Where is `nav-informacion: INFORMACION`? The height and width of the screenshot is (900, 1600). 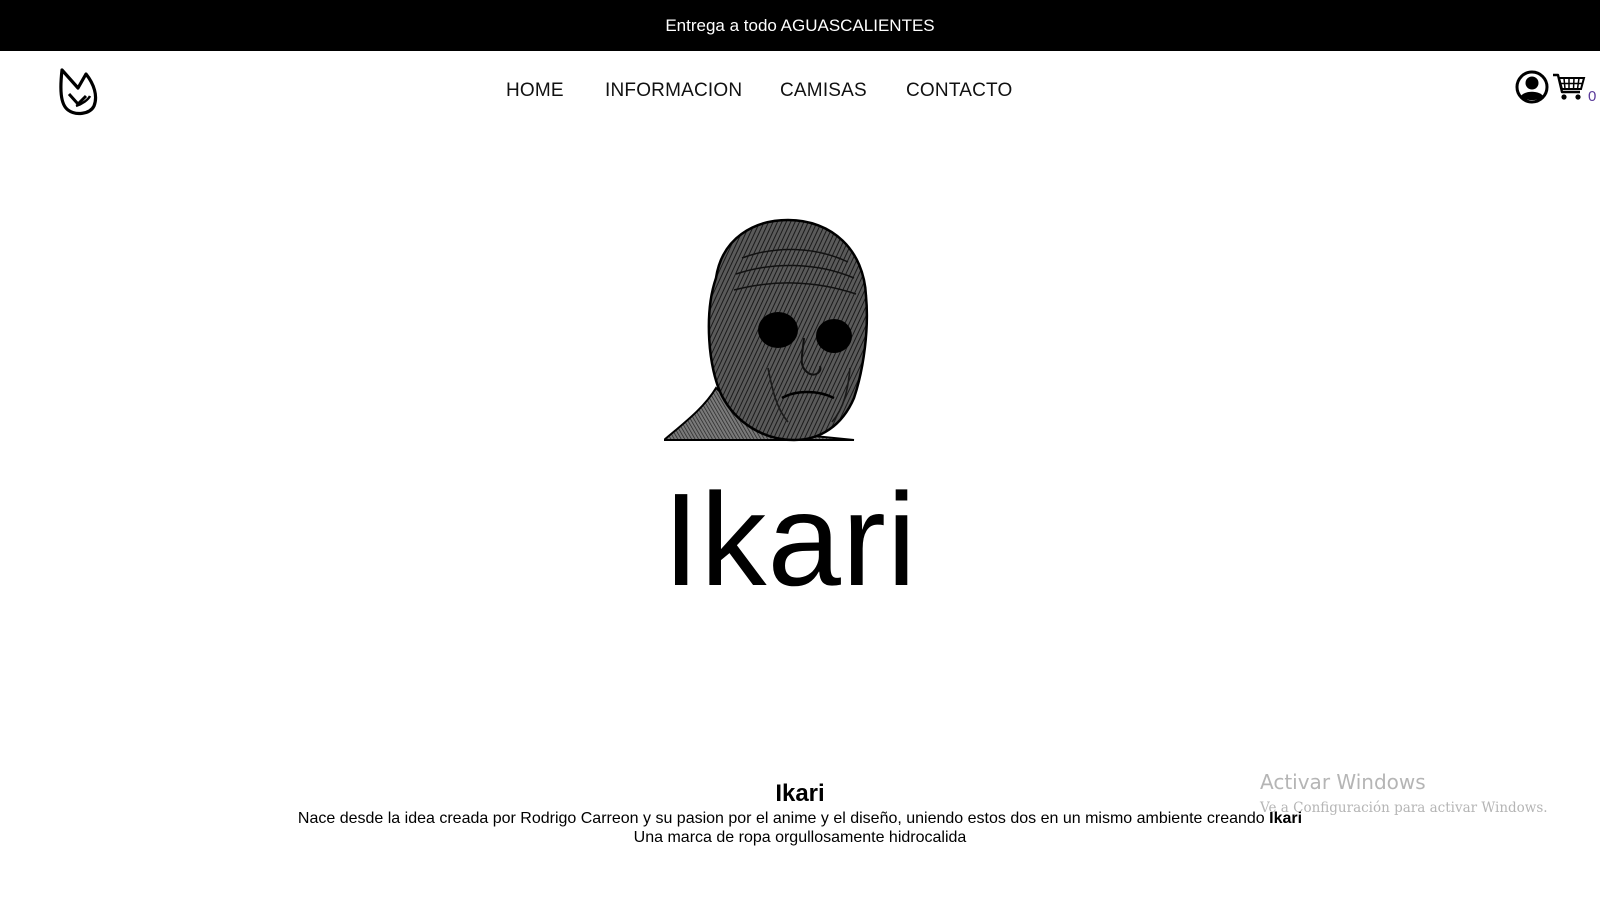
nav-informacion: INFORMACION is located at coordinates (673, 91).